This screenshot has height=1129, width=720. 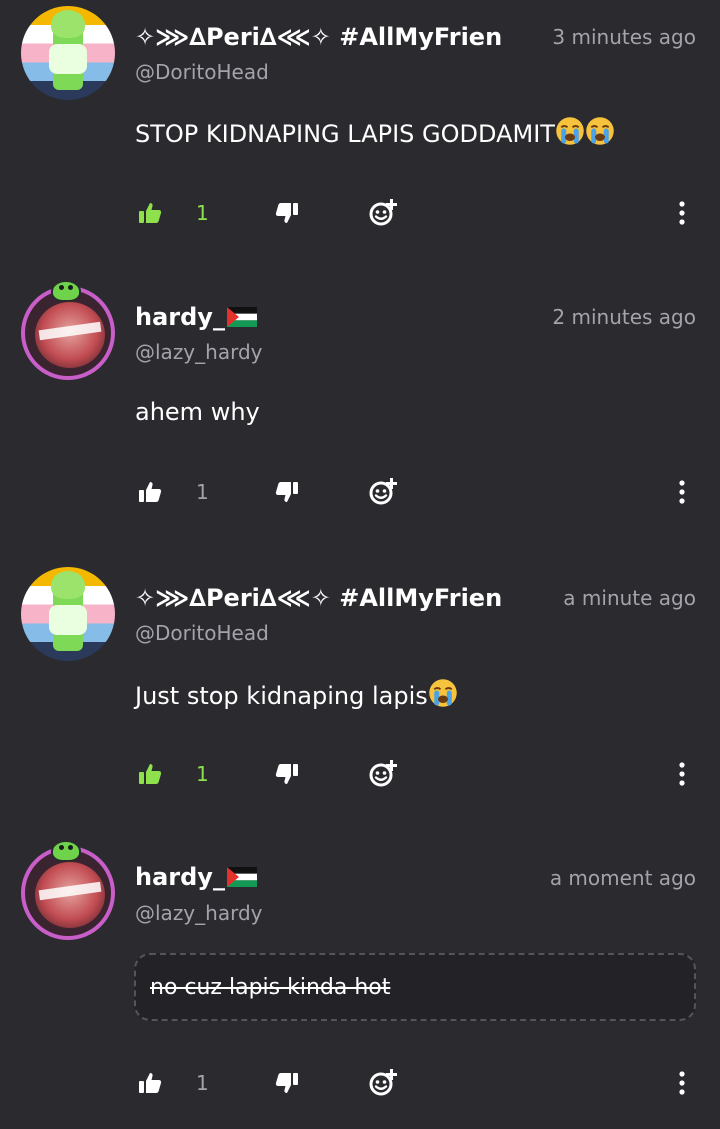 What do you see at coordinates (622, 878) in the screenshot?
I see `comment-timestamp: a moment ago` at bounding box center [622, 878].